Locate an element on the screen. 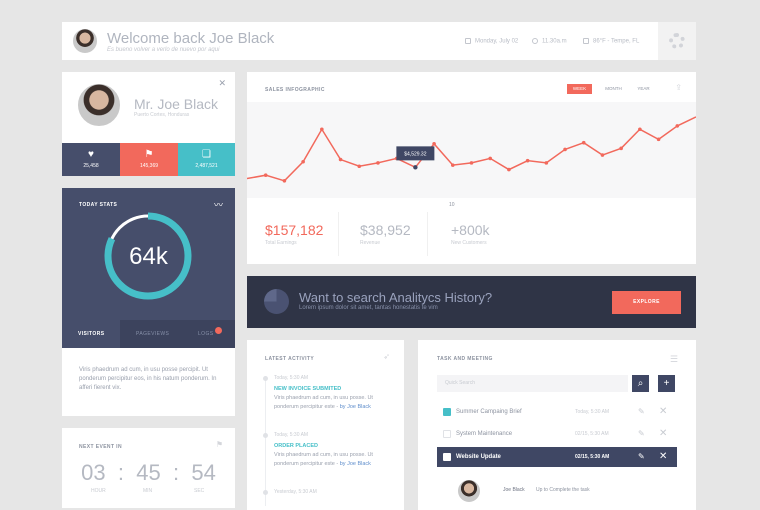  avatar is located at coordinates (85, 41).